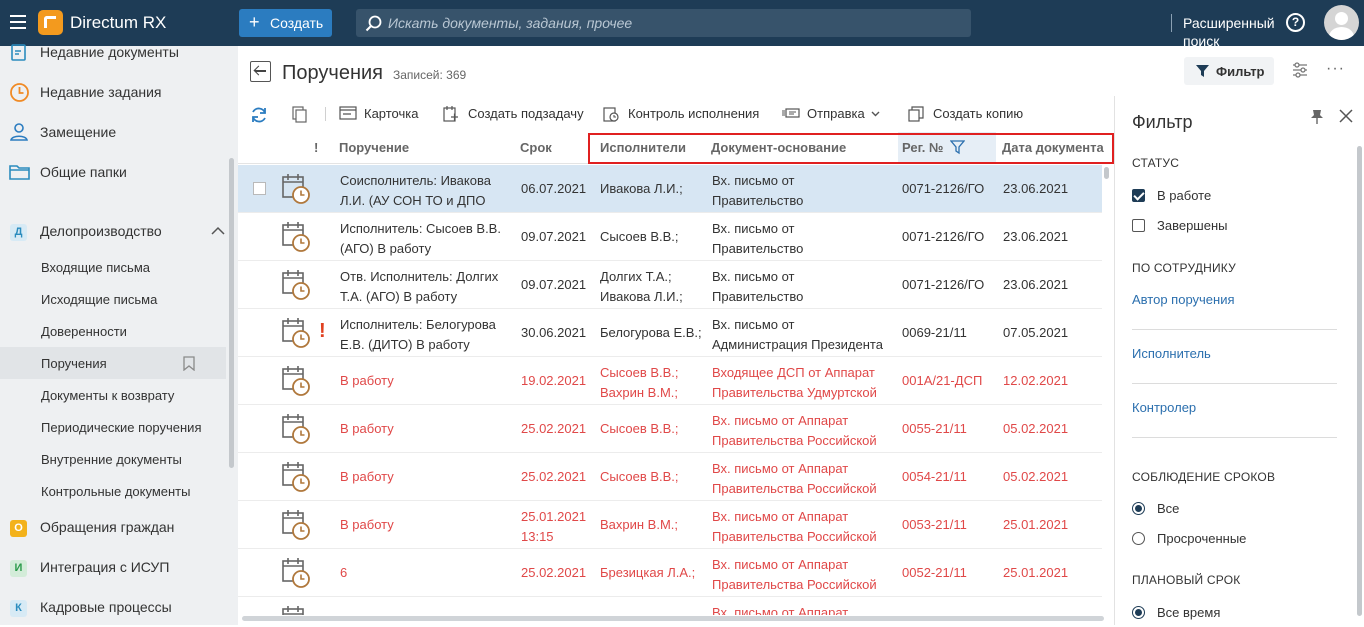  What do you see at coordinates (554, 516) in the screenshot?
I see `cell-line: 25.01.2021` at bounding box center [554, 516].